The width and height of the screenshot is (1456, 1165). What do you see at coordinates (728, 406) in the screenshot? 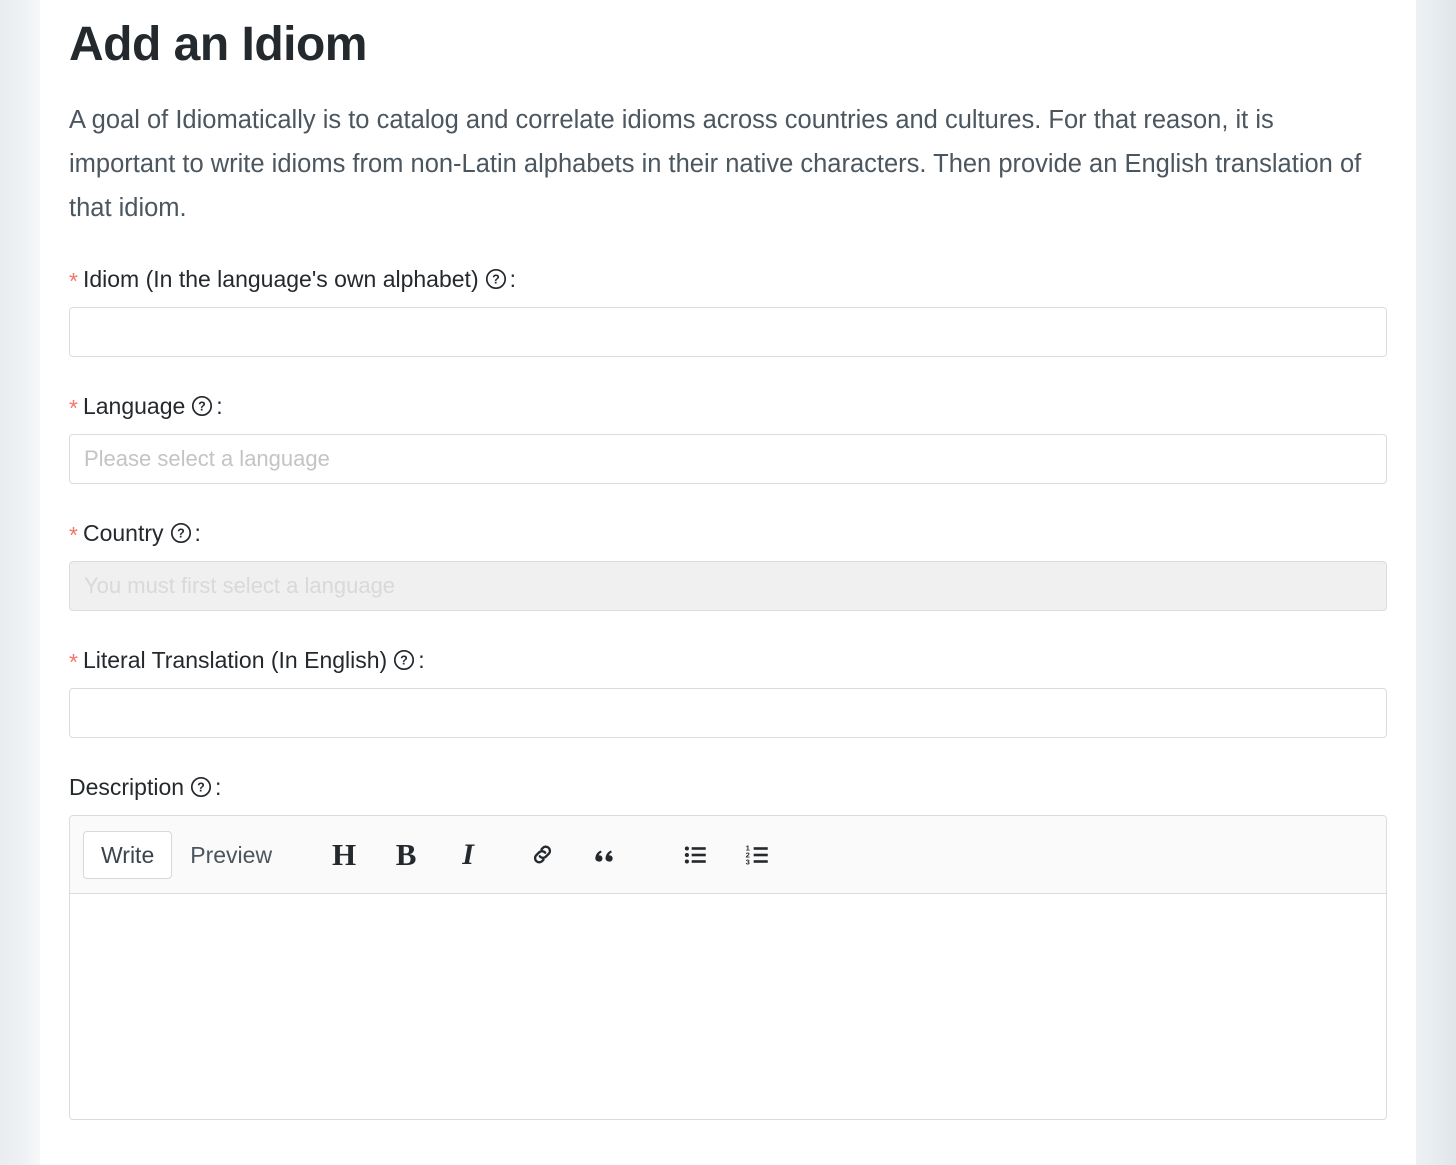
I see `field-language-label: * Language?:` at bounding box center [728, 406].